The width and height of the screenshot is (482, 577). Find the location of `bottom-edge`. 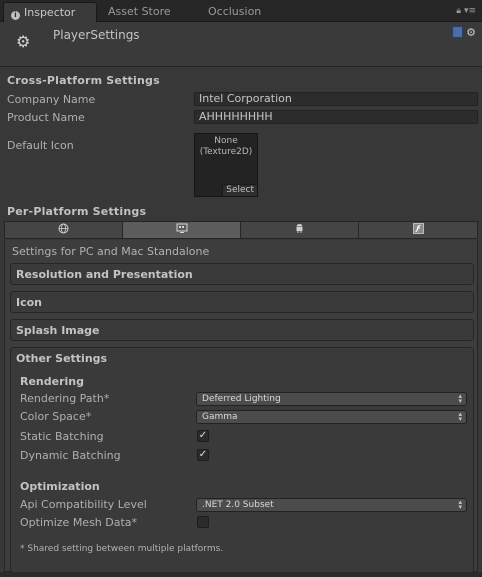

bottom-edge is located at coordinates (241, 574).